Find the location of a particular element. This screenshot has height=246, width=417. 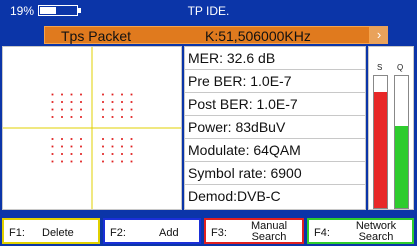

status-bar: 19% TP IDE. is located at coordinates (208, 11).